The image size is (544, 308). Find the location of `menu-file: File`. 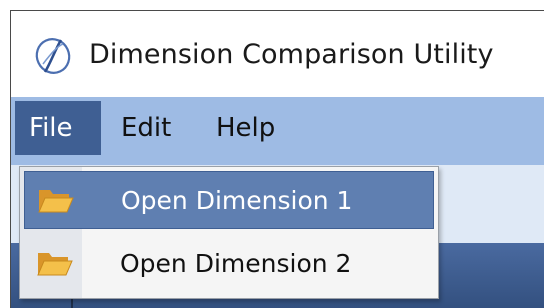

menu-file: File is located at coordinates (58, 128).